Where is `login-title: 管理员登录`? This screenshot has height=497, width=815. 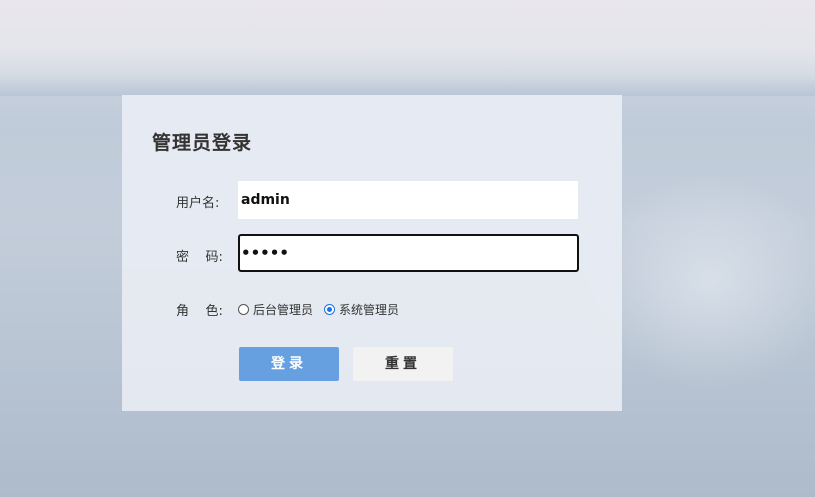
login-title: 管理员登录 is located at coordinates (202, 143).